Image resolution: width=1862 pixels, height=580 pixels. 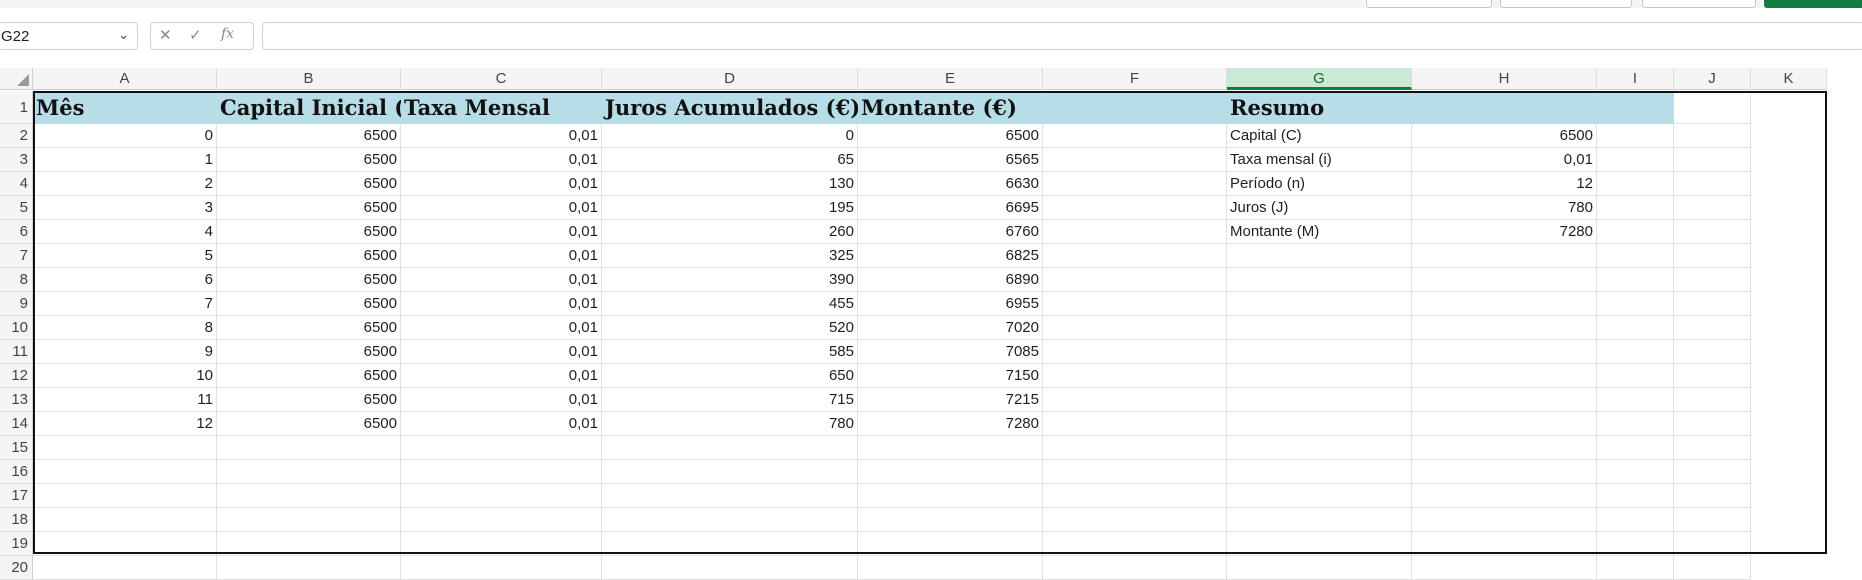 I want to click on cancel-icon: ✕, so click(x=165, y=35).